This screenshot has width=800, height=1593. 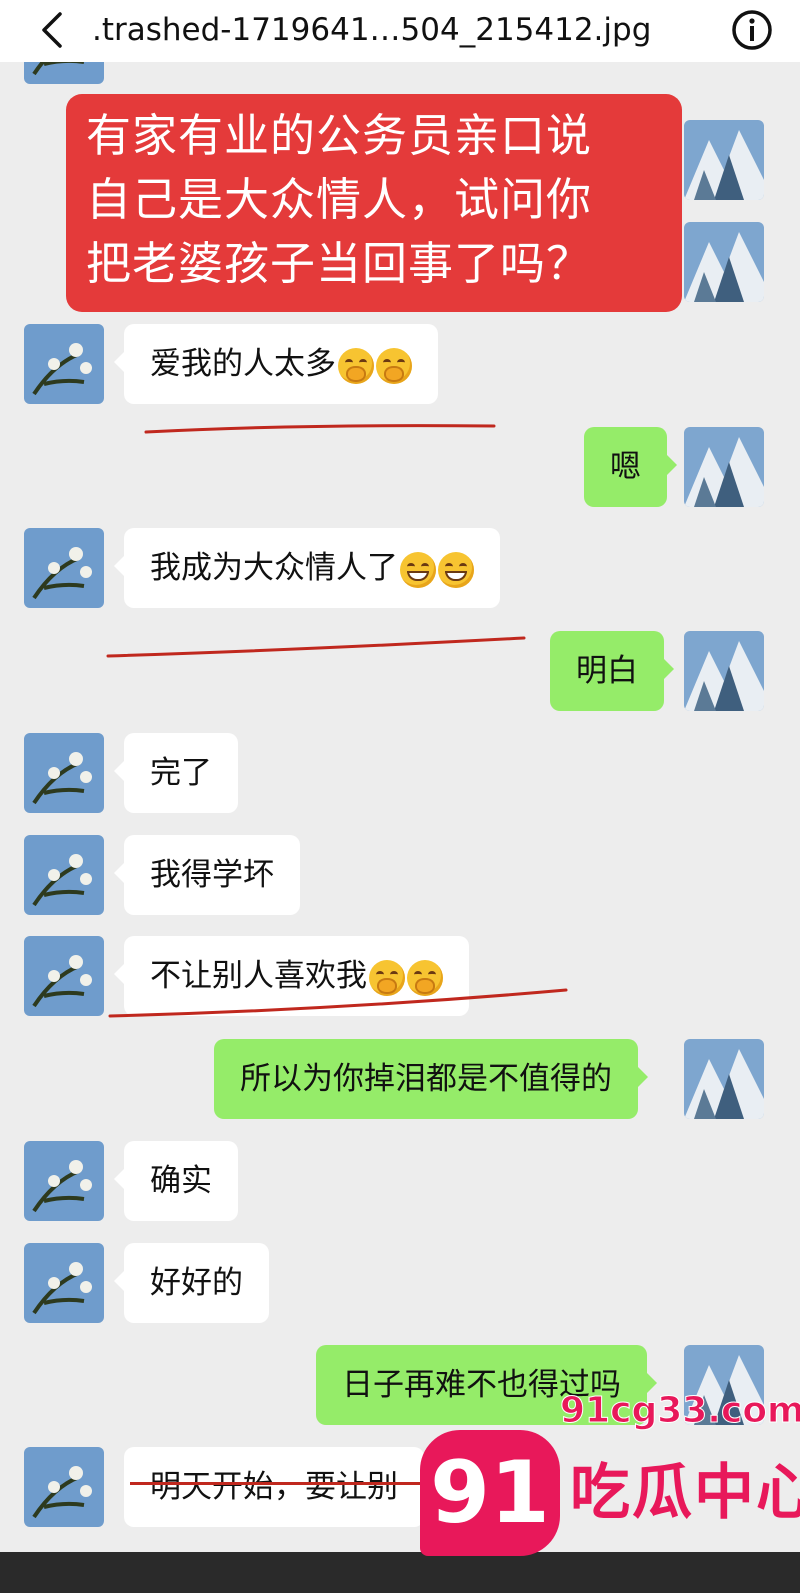 What do you see at coordinates (685, 1493) in the screenshot?
I see `watermark-name: 吃瓜中心` at bounding box center [685, 1493].